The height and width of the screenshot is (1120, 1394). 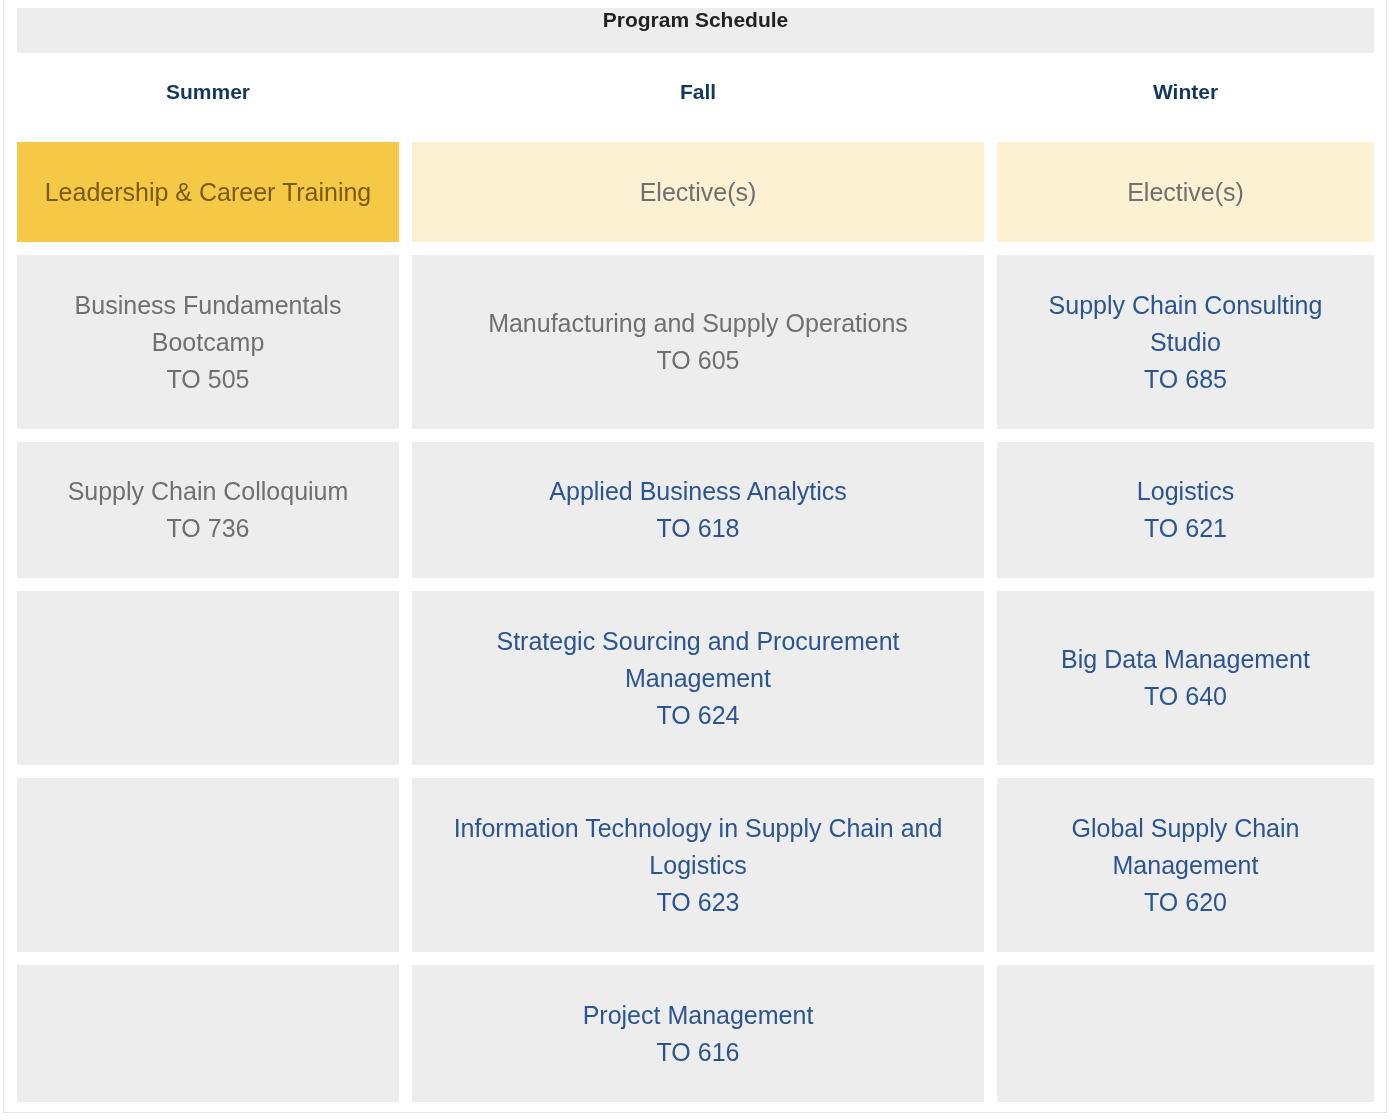 What do you see at coordinates (698, 323) in the screenshot?
I see `course-title: Manufacturing and Supply Operations` at bounding box center [698, 323].